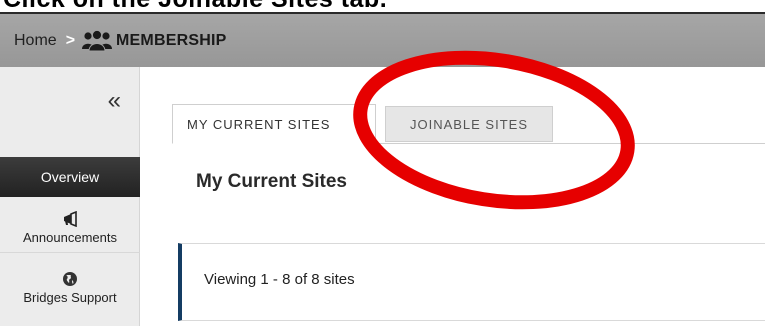 This screenshot has width=765, height=326. I want to click on membership-tabs: MY CURRENT SITES JOINABLE SITES, so click(362, 124).